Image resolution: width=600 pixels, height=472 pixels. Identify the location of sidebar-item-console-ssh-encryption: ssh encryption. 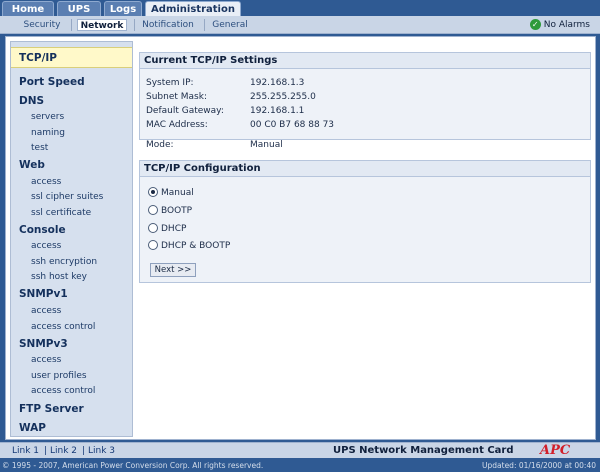
(71, 262).